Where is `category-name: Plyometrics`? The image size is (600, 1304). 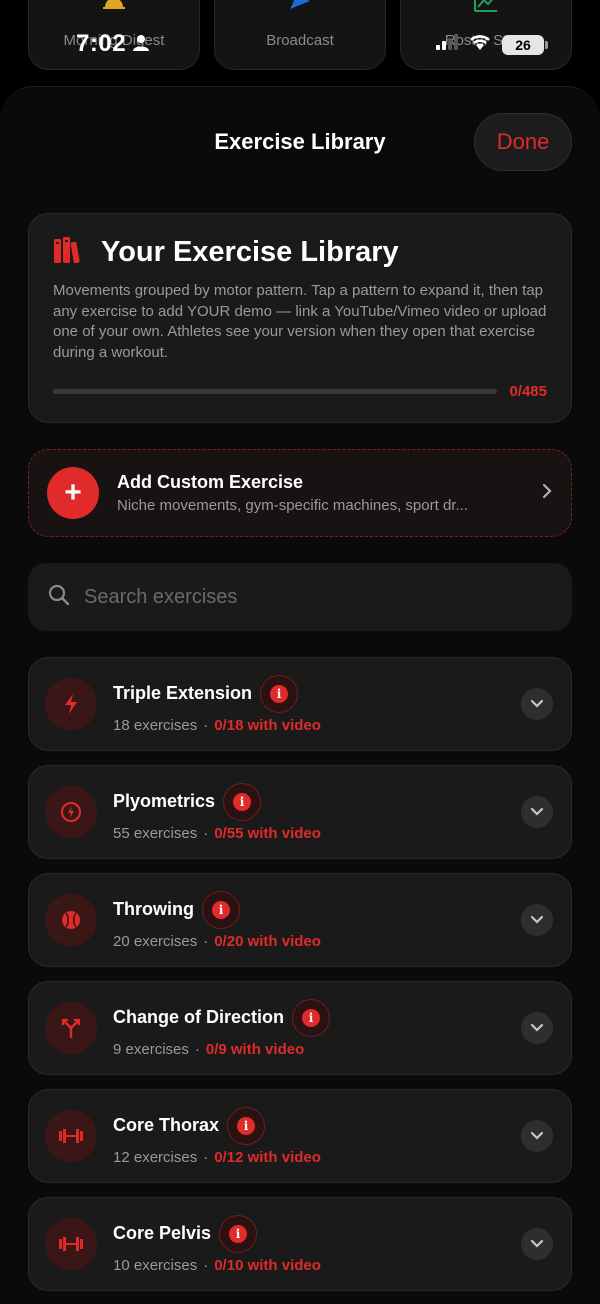 category-name: Plyometrics is located at coordinates (164, 801).